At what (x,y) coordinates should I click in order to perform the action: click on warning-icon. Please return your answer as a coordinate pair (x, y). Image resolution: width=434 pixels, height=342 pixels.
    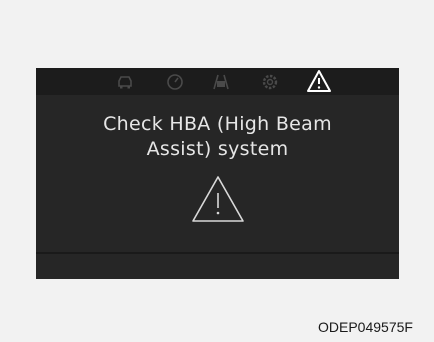
    Looking at the image, I should click on (319, 81).